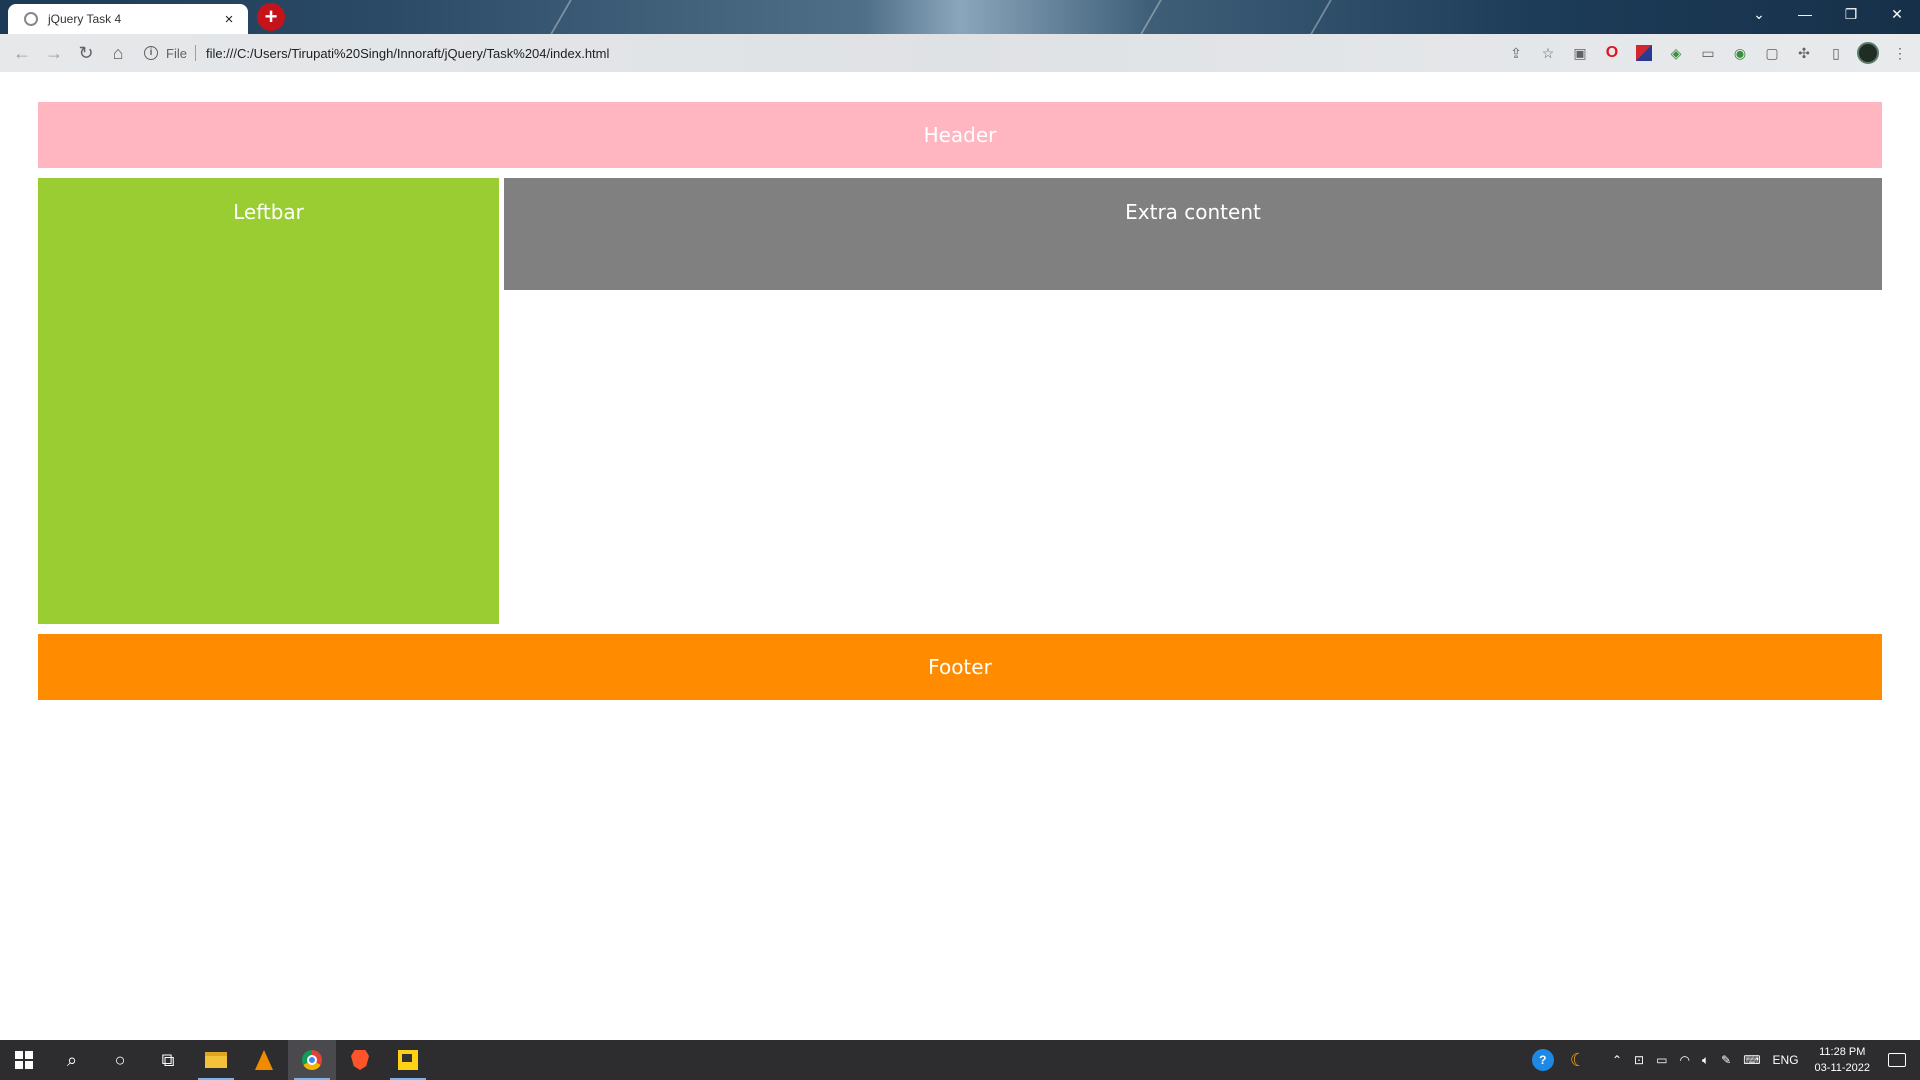  Describe the element at coordinates (176, 53) in the screenshot. I see `url-scheme: File` at that location.